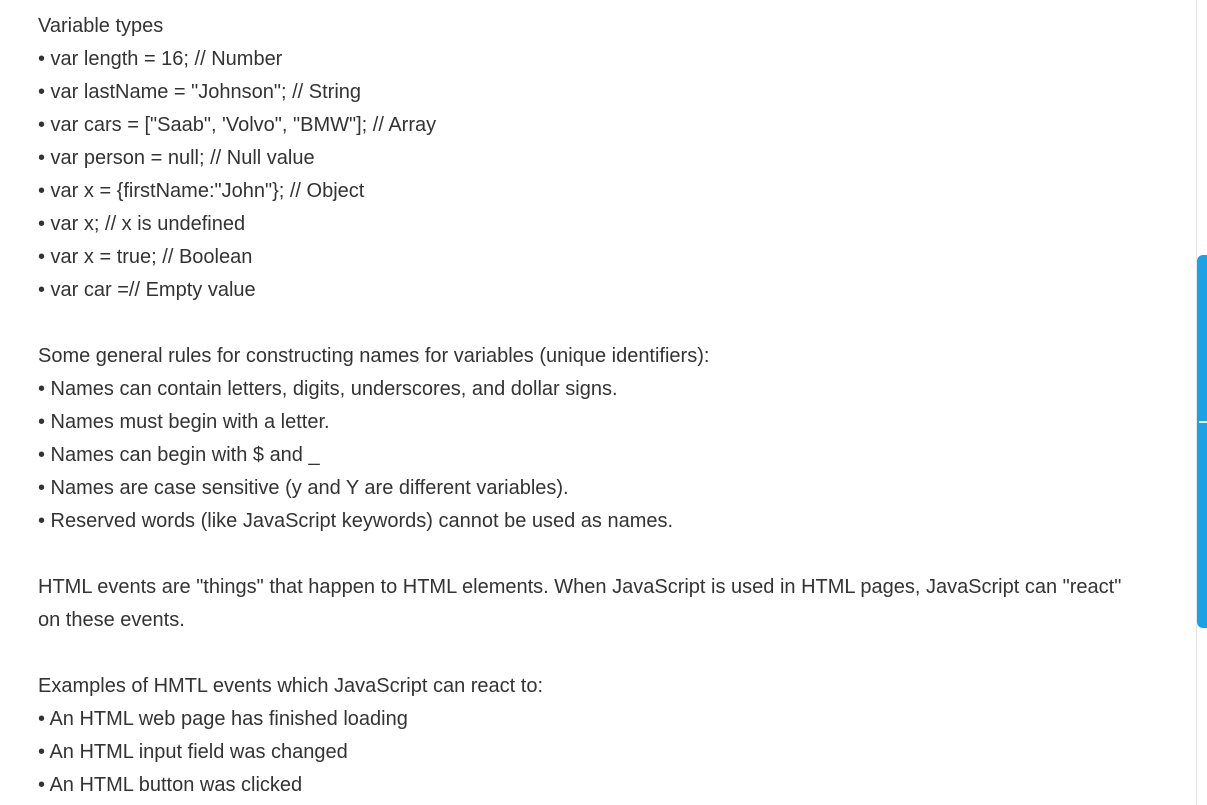  Describe the element at coordinates (160, 59) in the screenshot. I see `list-item: • var length = 16; // Number` at that location.